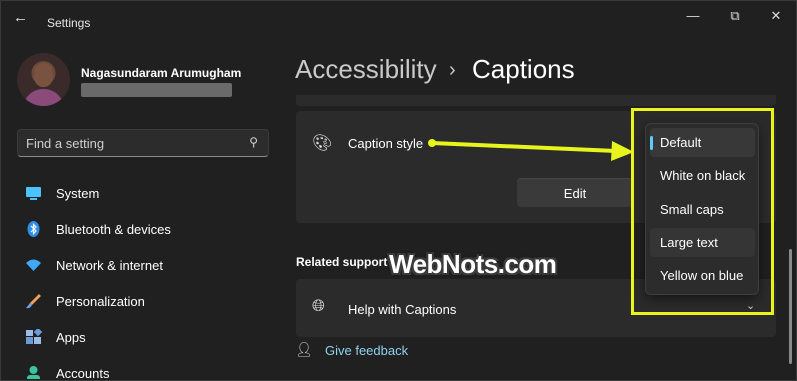 The width and height of the screenshot is (797, 381). Describe the element at coordinates (366, 69) in the screenshot. I see `breadcrumb-parent: Accessibility` at that location.